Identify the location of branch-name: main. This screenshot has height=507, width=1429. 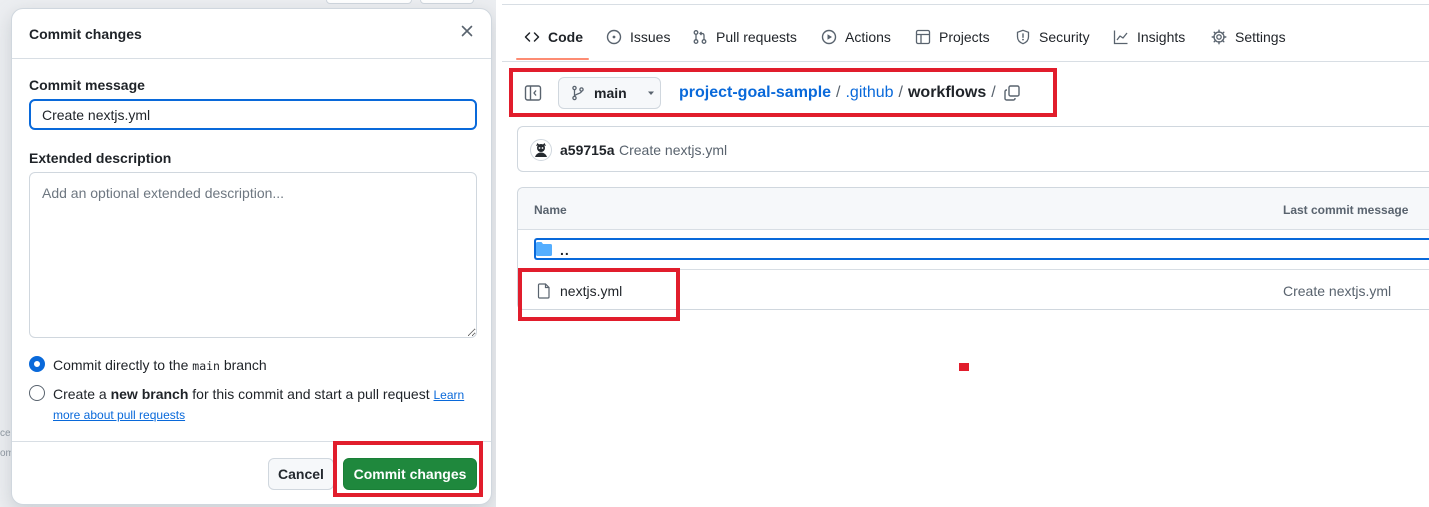
(610, 93).